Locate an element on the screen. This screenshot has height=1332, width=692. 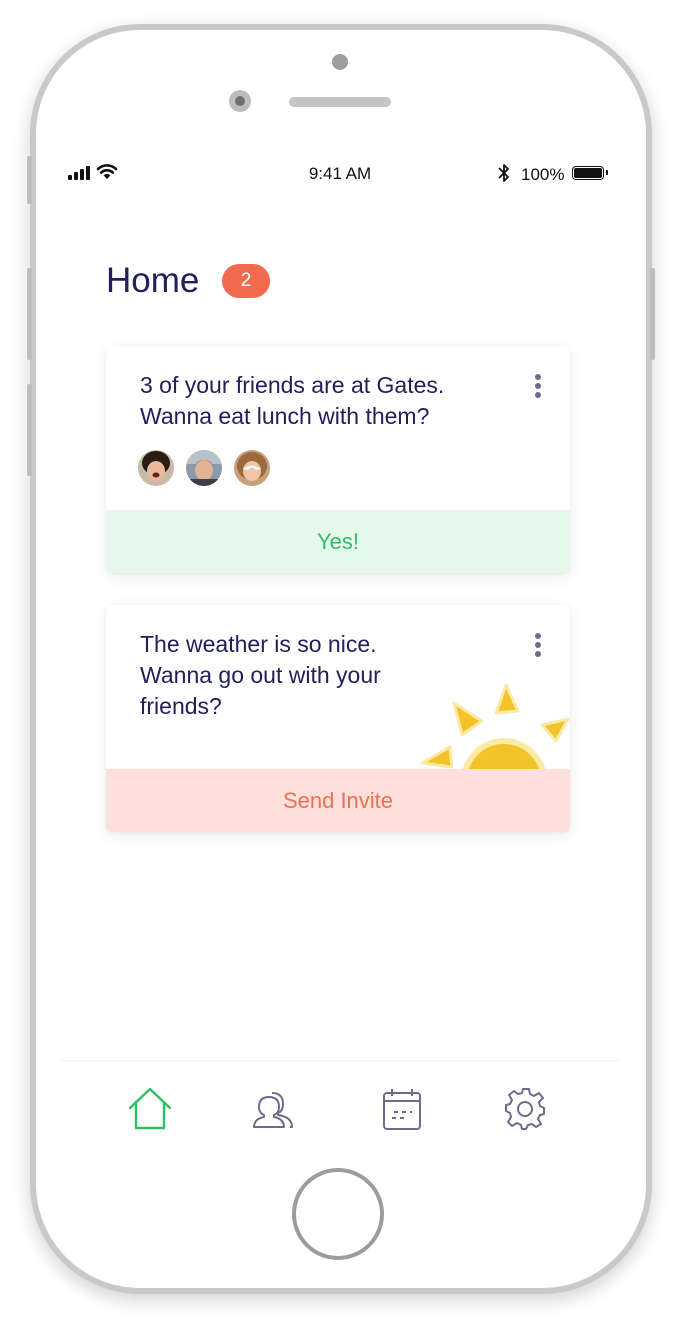
battery-icon is located at coordinates (590, 173).